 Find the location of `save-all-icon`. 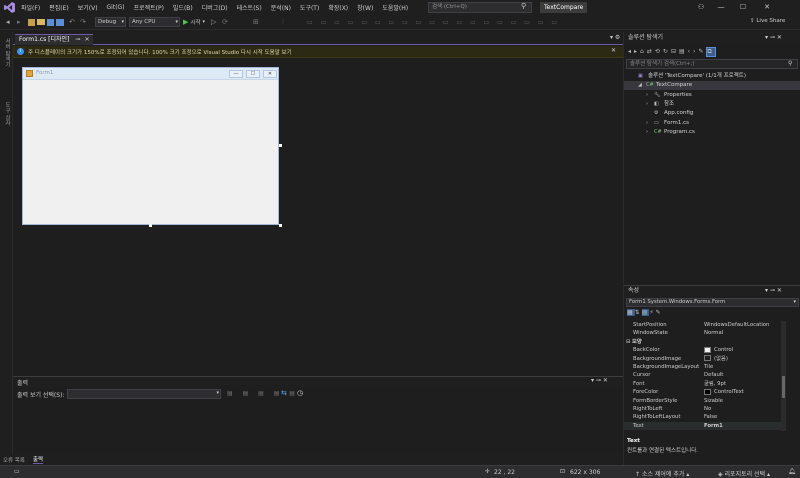

save-all-icon is located at coordinates (60, 22).